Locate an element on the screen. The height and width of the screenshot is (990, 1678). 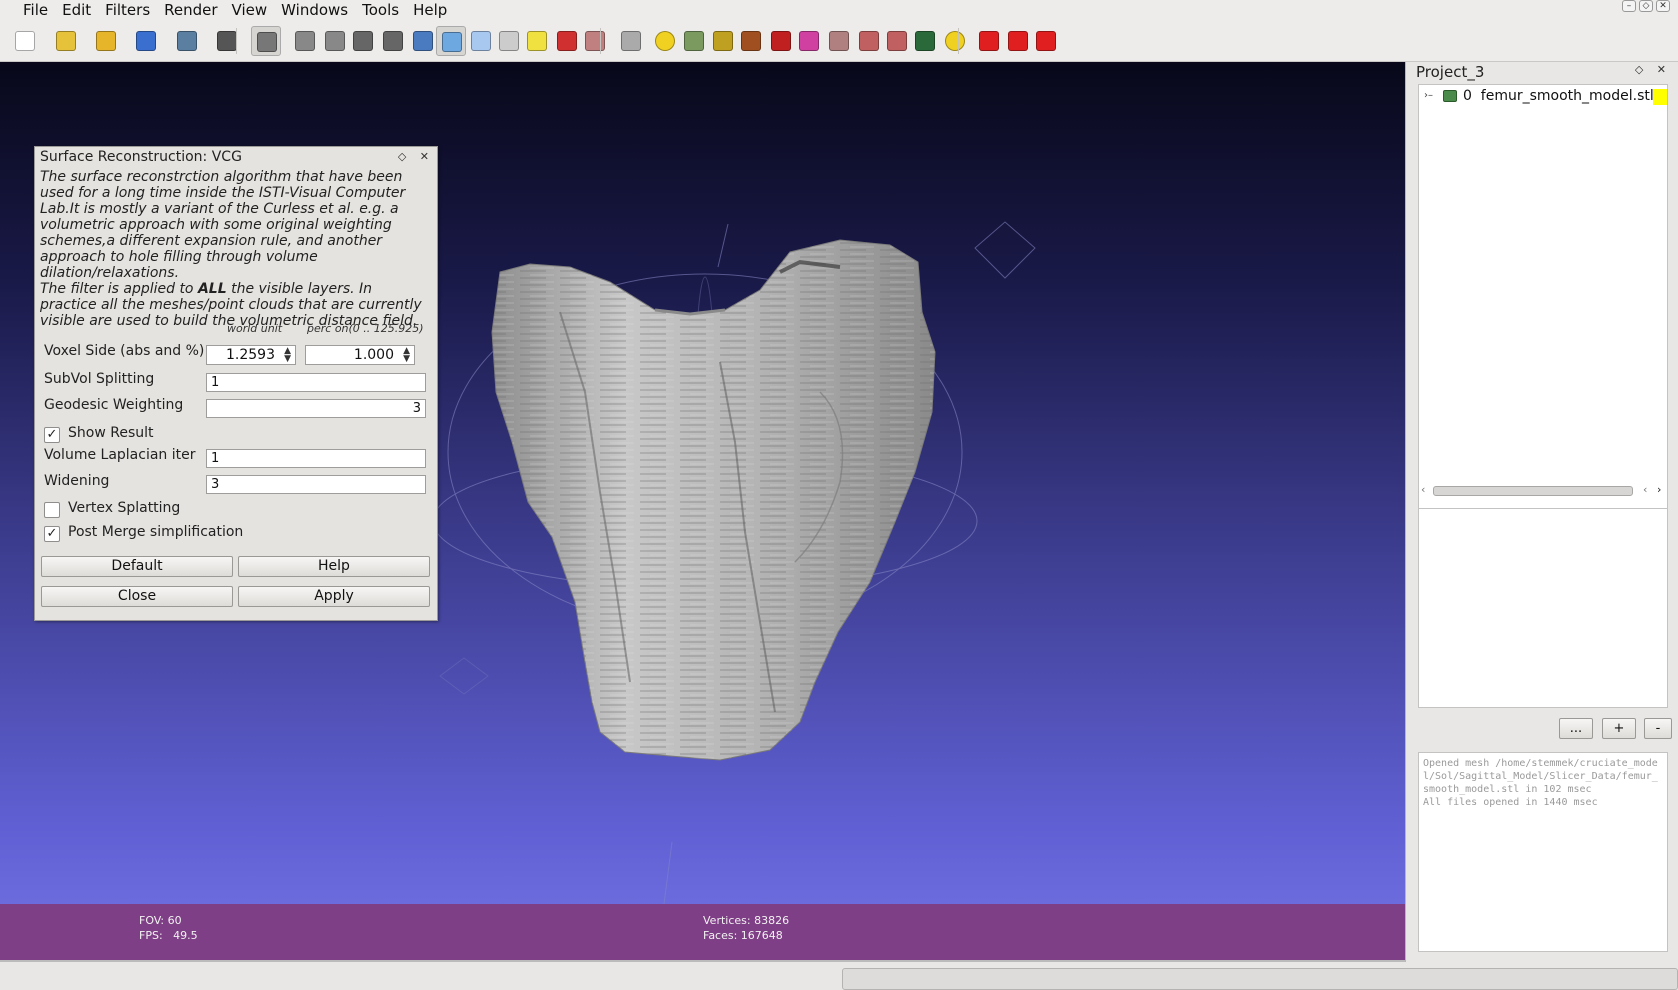
selection-render-icon is located at coordinates (595, 41).